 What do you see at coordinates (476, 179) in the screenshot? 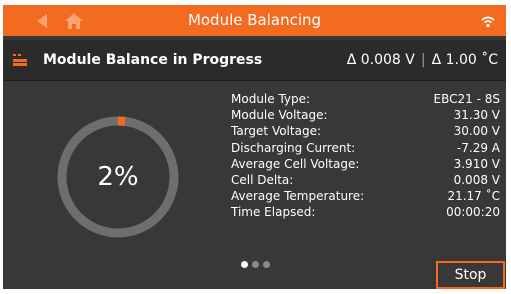
I see `detail-value: 0.008 V` at bounding box center [476, 179].